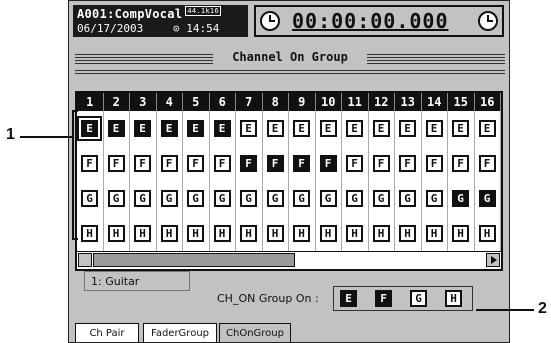  I want to click on tab-ch-on-group: ChOnGroup, so click(255, 332).